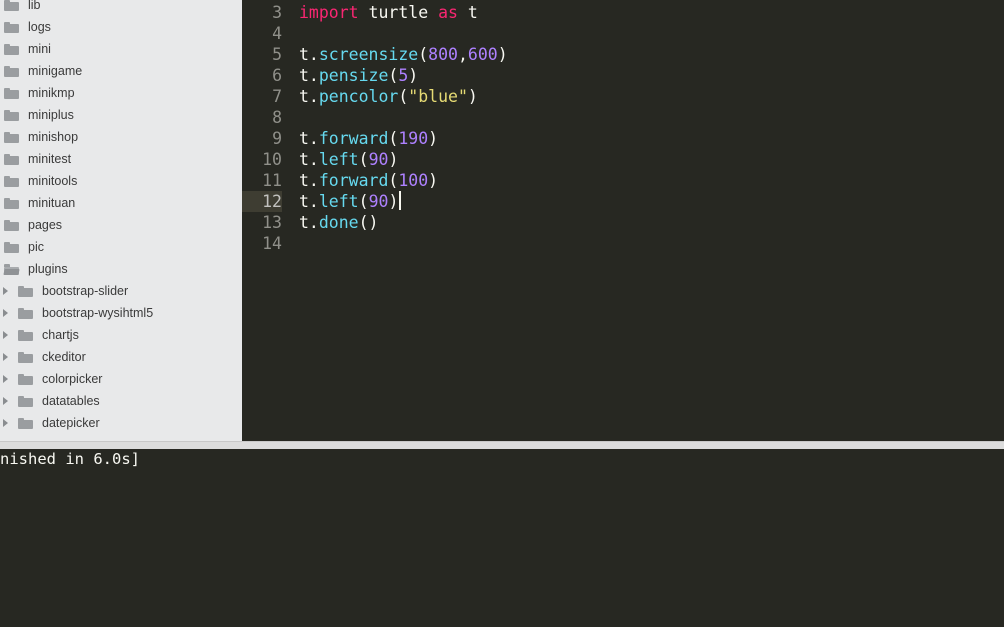  Describe the element at coordinates (467, 12) in the screenshot. I see `module-alias: t` at that location.